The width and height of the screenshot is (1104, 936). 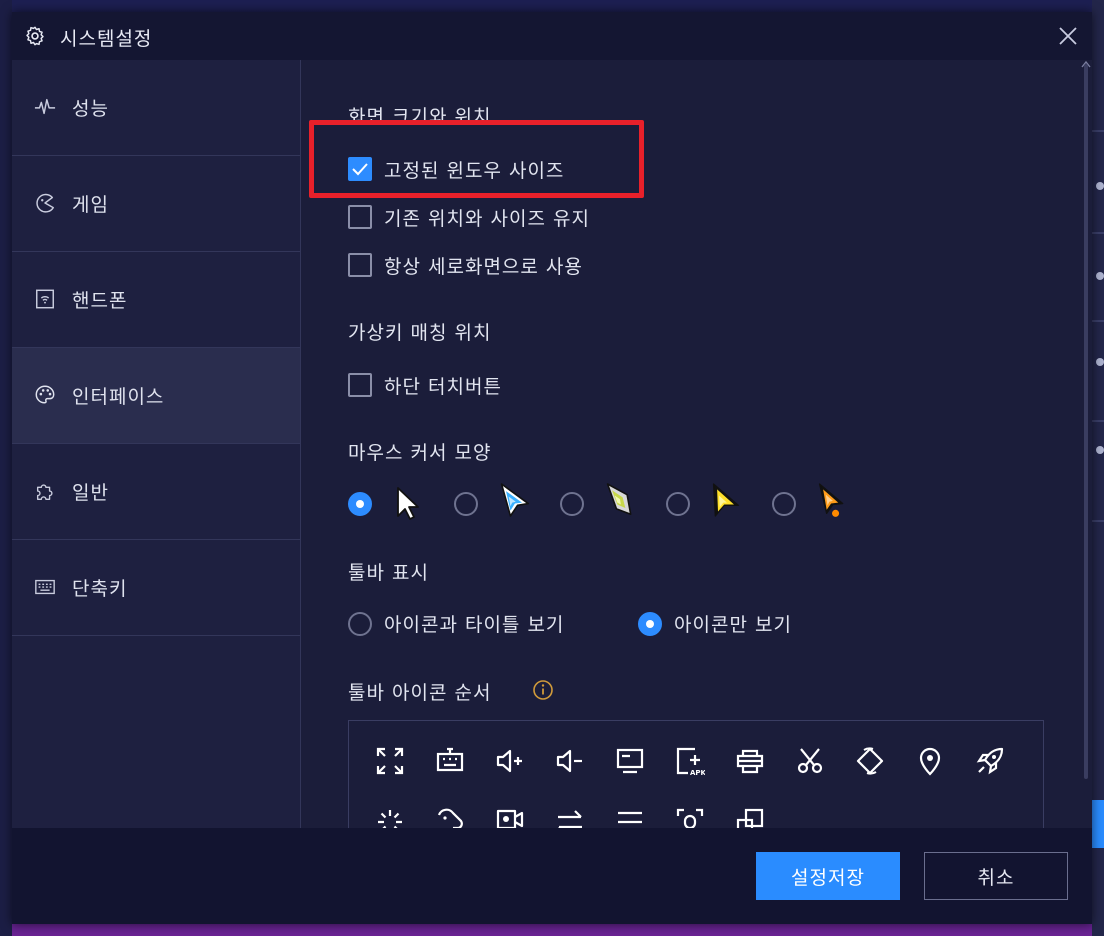 What do you see at coordinates (156, 492) in the screenshot?
I see `sidebar-item-general: 일반` at bounding box center [156, 492].